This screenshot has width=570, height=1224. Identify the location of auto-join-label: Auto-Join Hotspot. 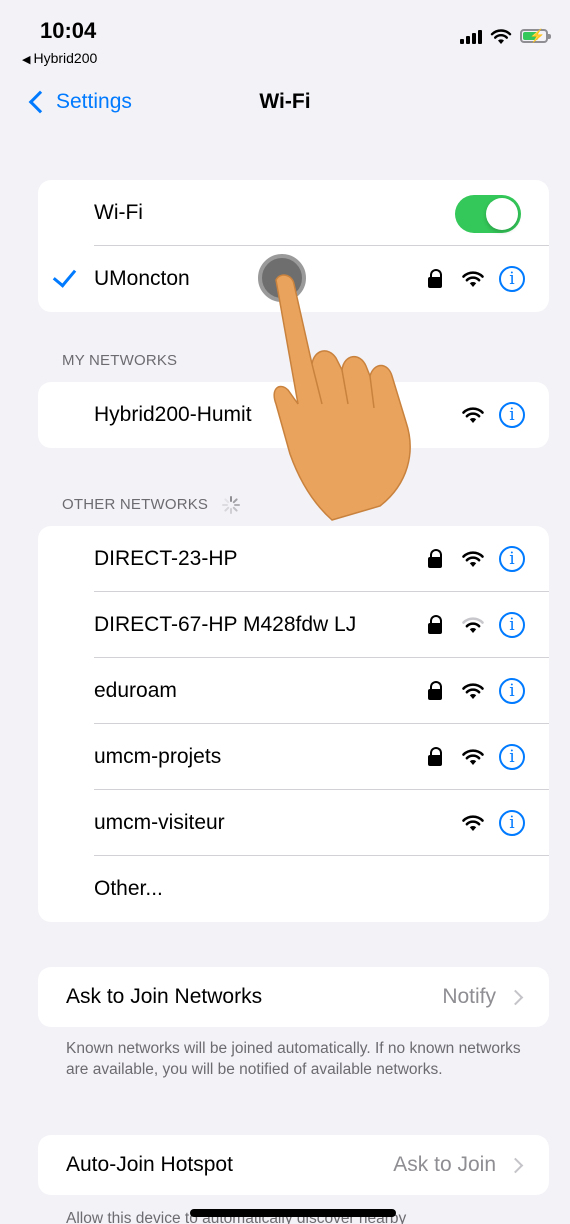
(149, 1164).